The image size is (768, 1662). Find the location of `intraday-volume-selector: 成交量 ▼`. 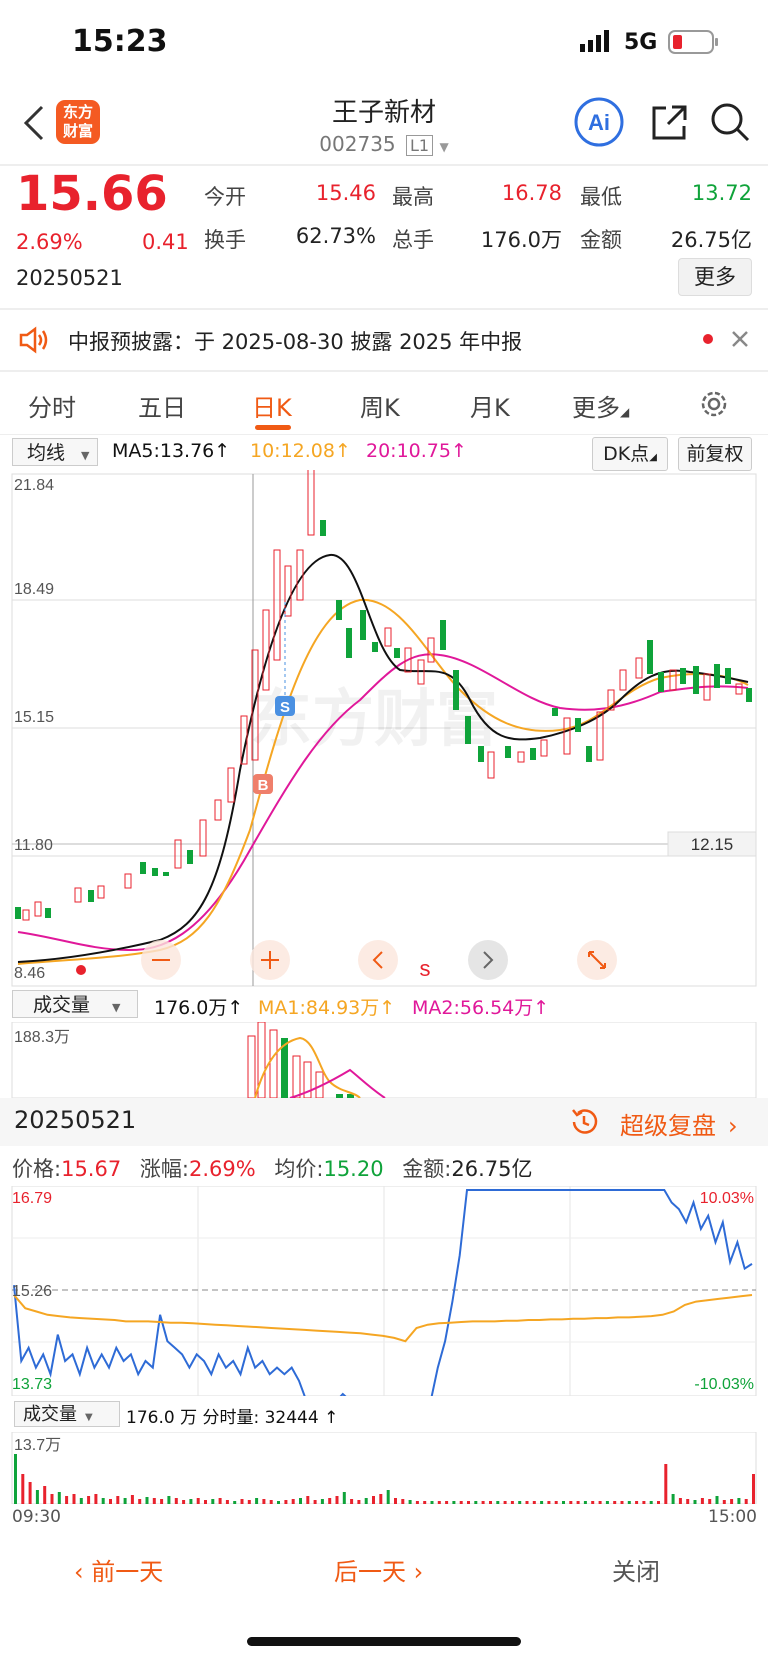

intraday-volume-selector: 成交量 ▼ is located at coordinates (67, 1414).